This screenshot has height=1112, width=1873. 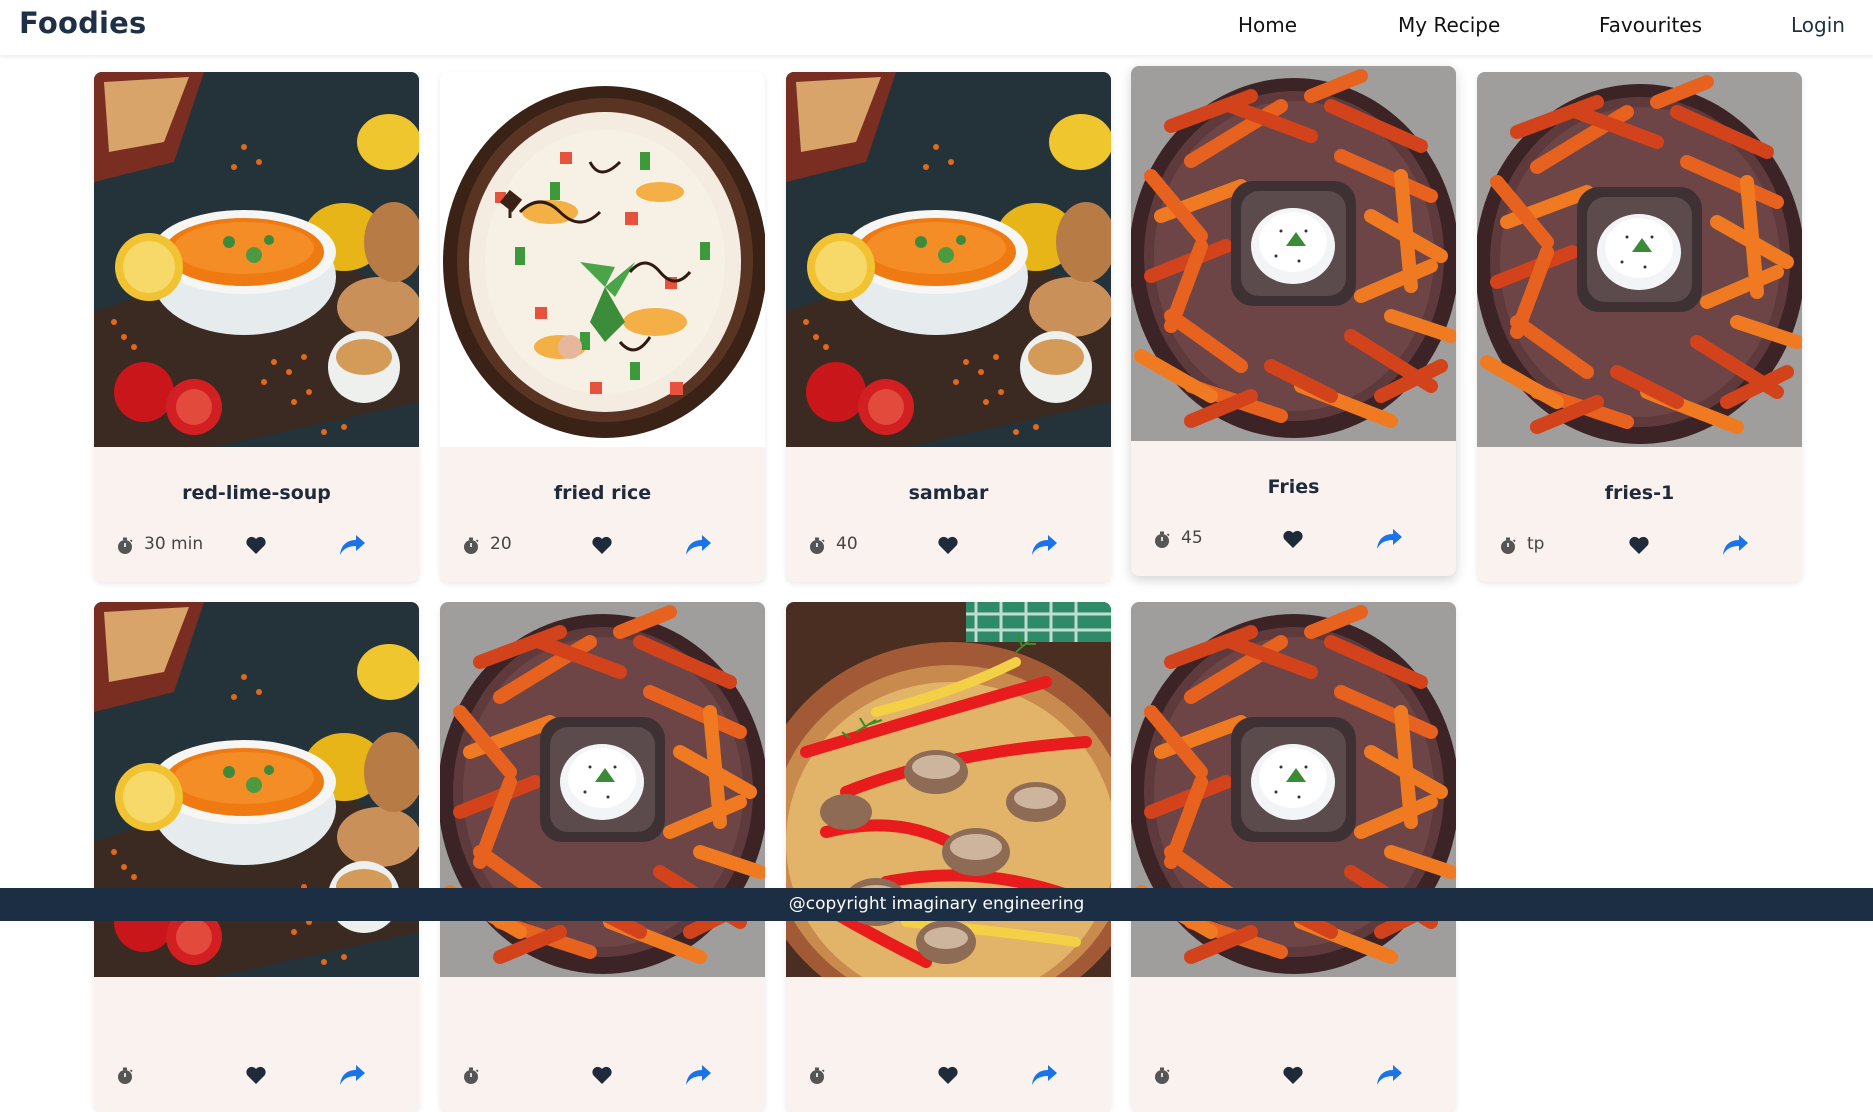 What do you see at coordinates (1818, 25) in the screenshot?
I see `nav-login-link: Login` at bounding box center [1818, 25].